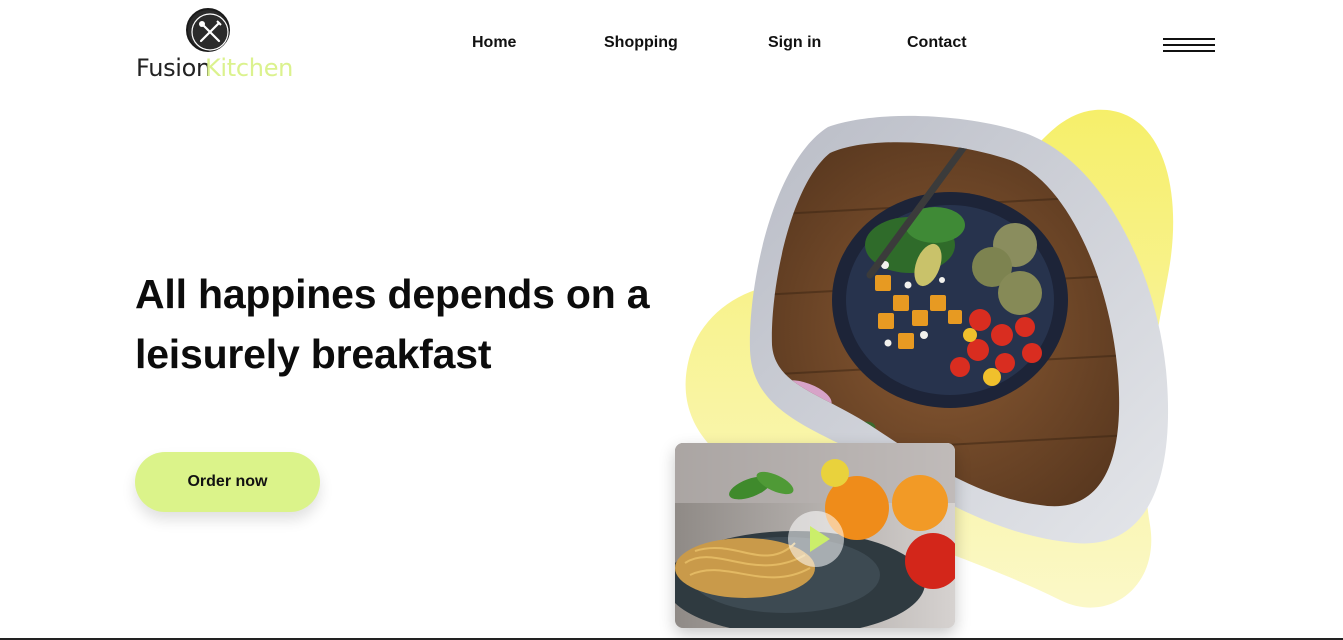  Describe the element at coordinates (816, 539) in the screenshot. I see `play-icon` at that location.